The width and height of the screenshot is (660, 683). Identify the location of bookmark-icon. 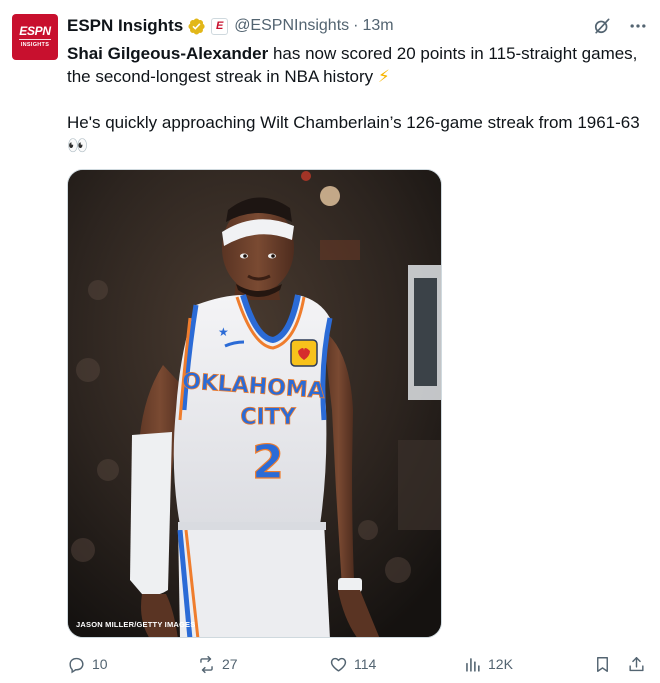
(602, 664).